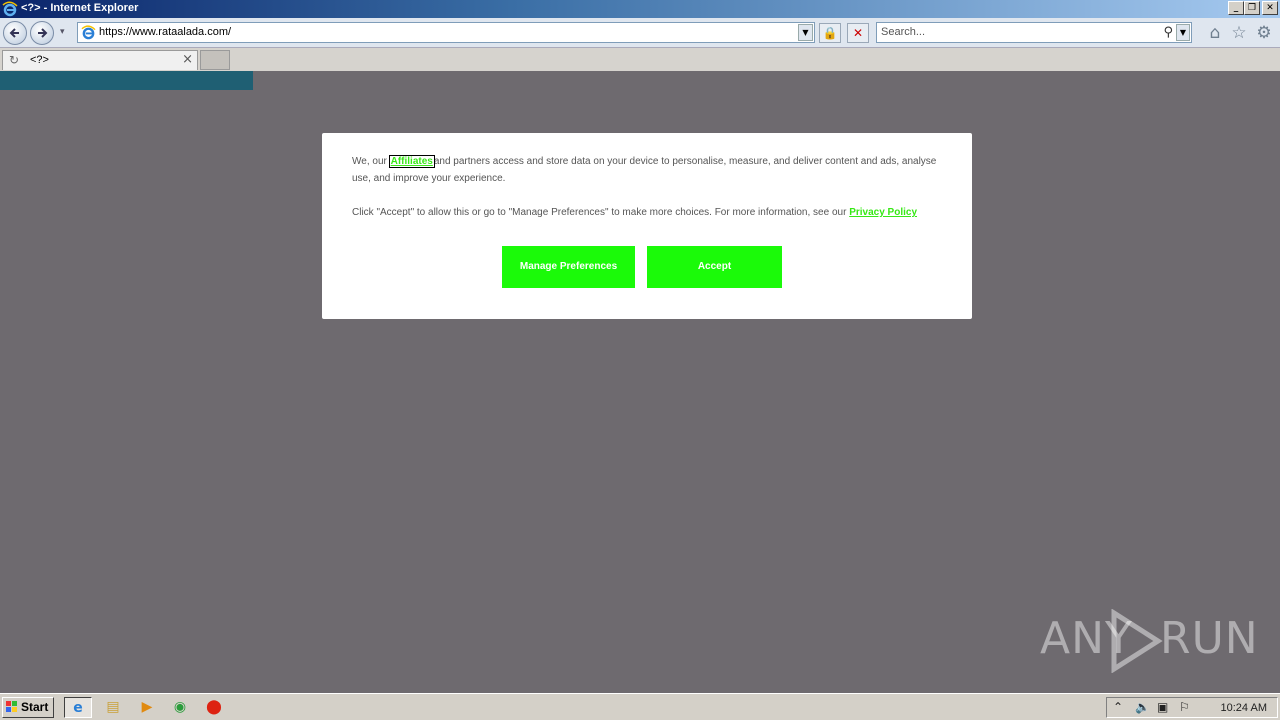  Describe the element at coordinates (1168, 32) in the screenshot. I see `search-icon: ⚲` at that location.